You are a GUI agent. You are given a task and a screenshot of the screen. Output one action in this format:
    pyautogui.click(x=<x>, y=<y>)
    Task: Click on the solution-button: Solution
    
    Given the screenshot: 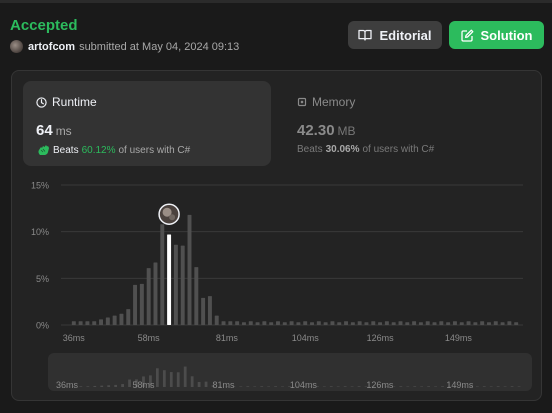 What is the action you would take?
    pyautogui.click(x=496, y=35)
    